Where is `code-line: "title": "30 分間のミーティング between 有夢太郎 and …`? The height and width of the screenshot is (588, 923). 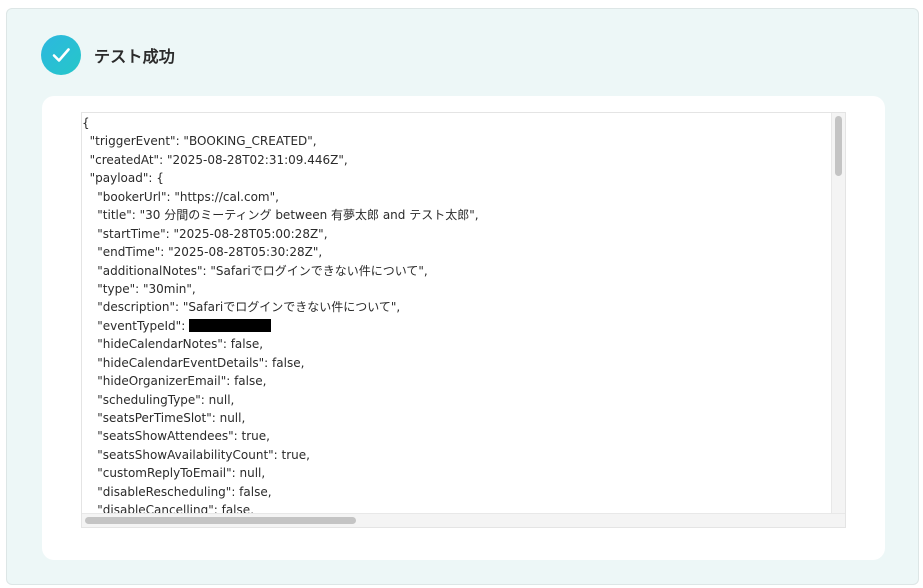
code-line: "title": "30 分間のミーティング between 有夢太郎 and … is located at coordinates (280, 215).